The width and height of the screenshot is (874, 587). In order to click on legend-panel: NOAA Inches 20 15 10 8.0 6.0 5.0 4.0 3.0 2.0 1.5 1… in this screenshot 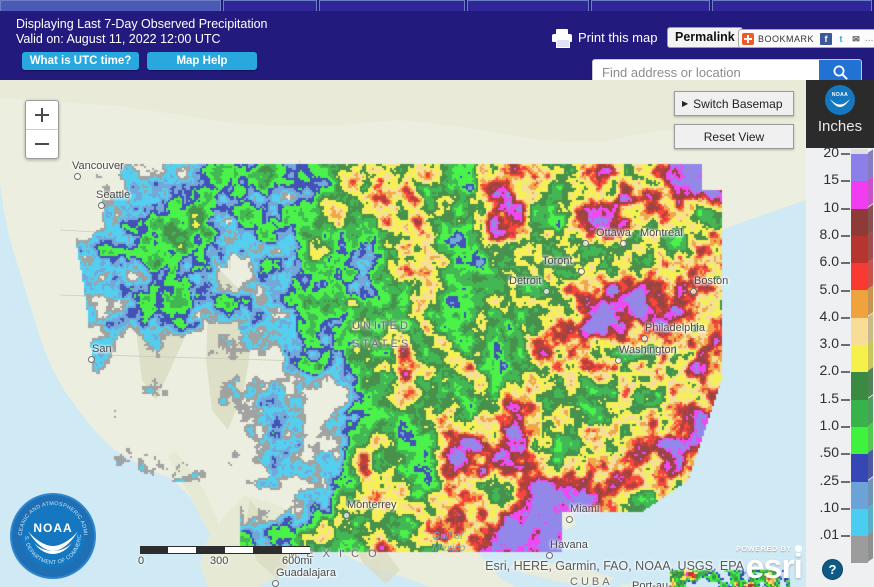, I will do `click(840, 333)`.